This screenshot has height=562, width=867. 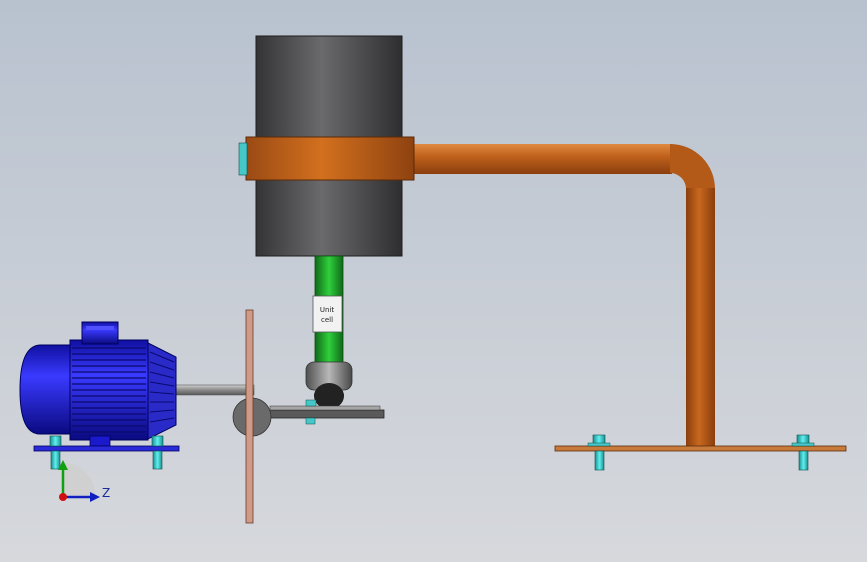 I want to click on right-base-plate, so click(x=700, y=448).